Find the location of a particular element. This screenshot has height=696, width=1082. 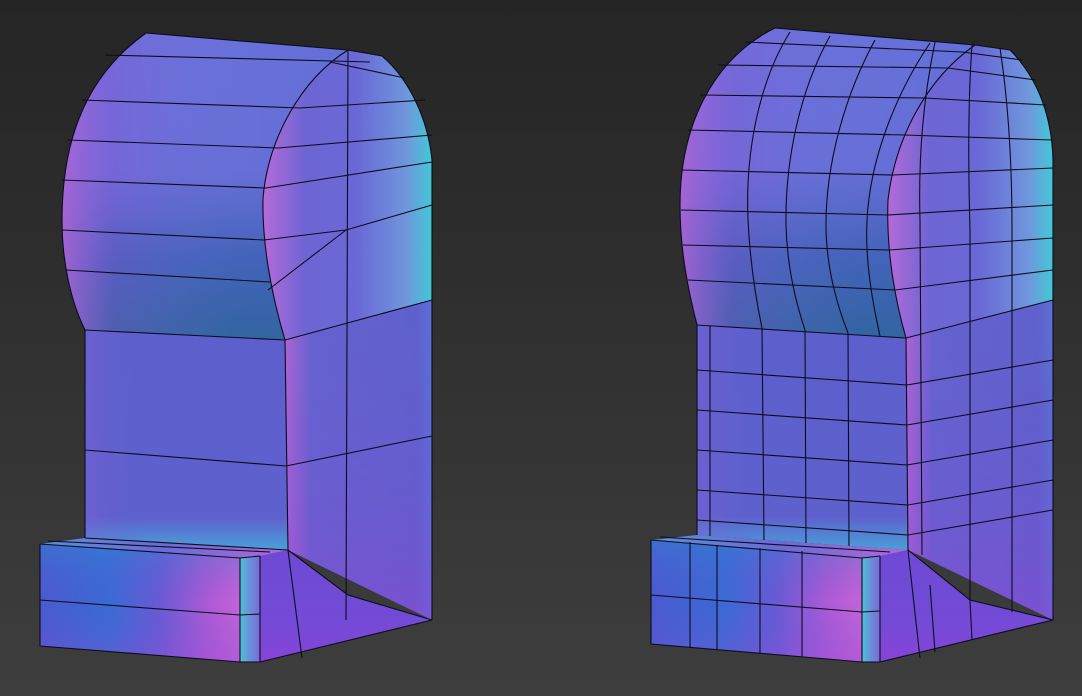

right-base-front-shade is located at coordinates (756, 601).